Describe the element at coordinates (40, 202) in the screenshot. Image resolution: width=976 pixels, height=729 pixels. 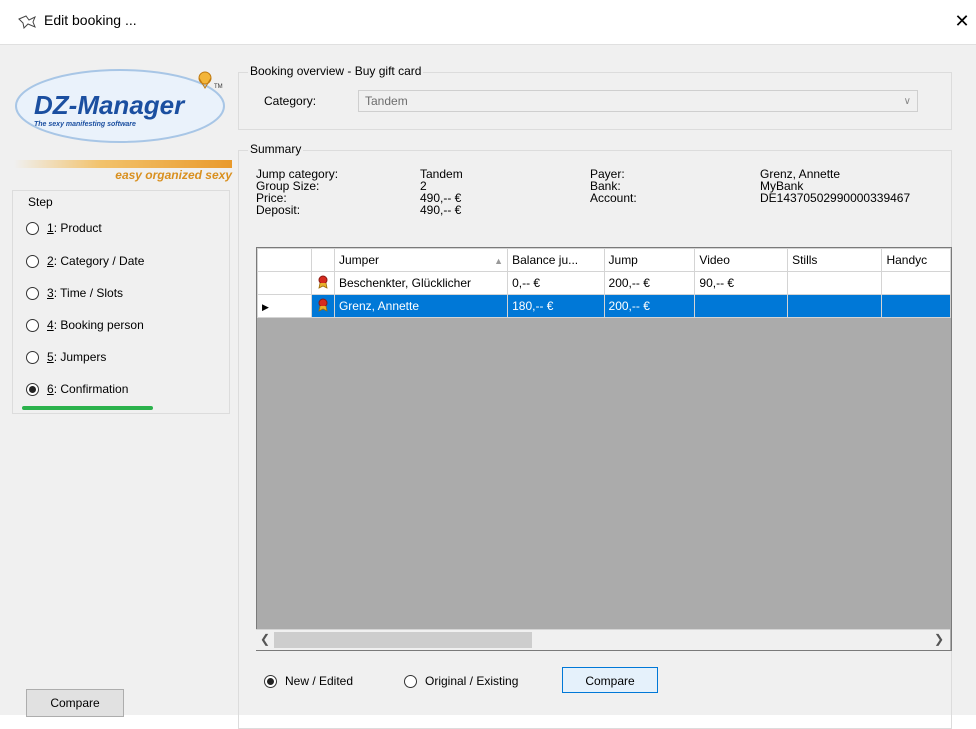
I see `step-legend: Step` at that location.